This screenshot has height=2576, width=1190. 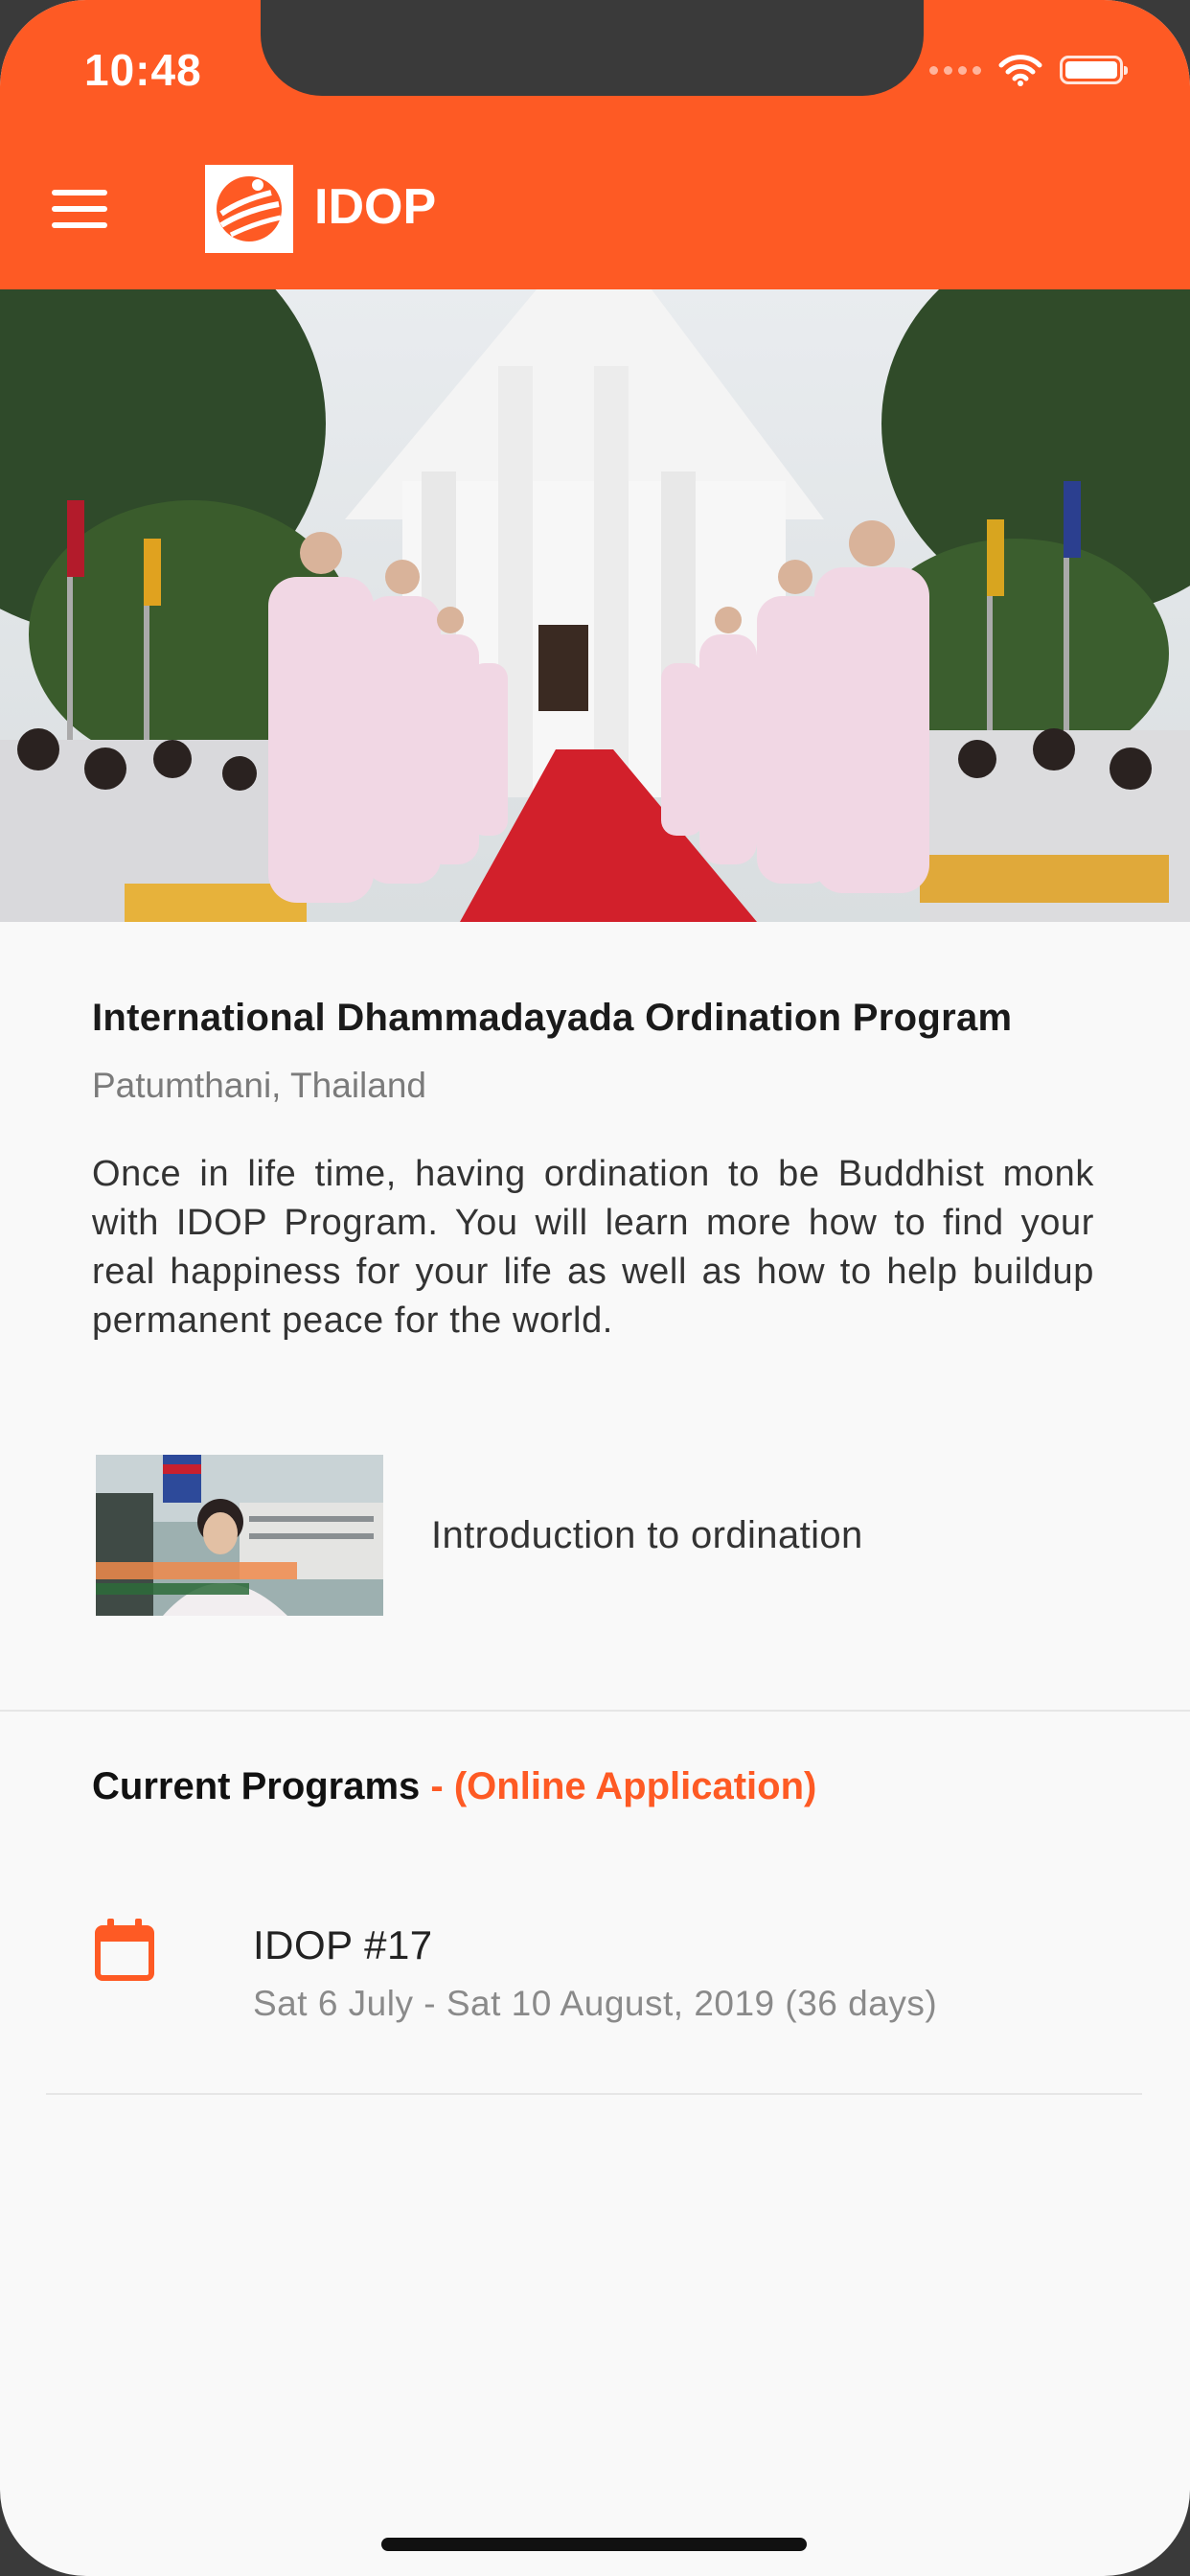 What do you see at coordinates (343, 1945) in the screenshot?
I see `program-name: IDOP #17` at bounding box center [343, 1945].